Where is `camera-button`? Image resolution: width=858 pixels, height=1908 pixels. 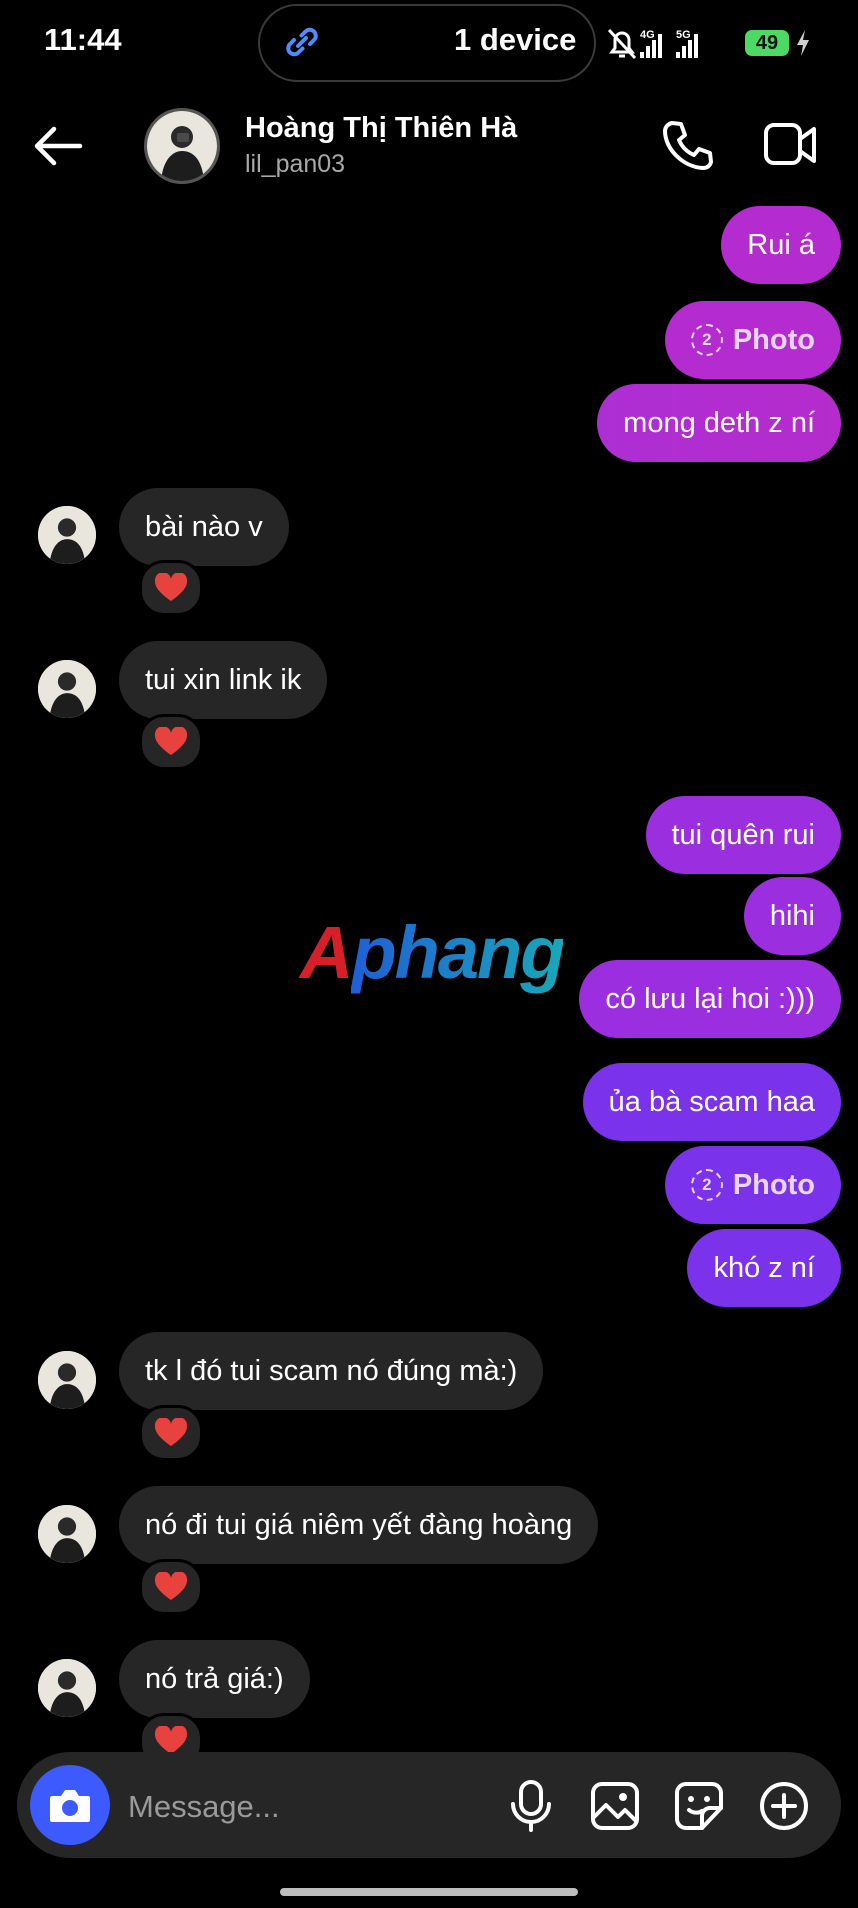
camera-button is located at coordinates (70, 1805).